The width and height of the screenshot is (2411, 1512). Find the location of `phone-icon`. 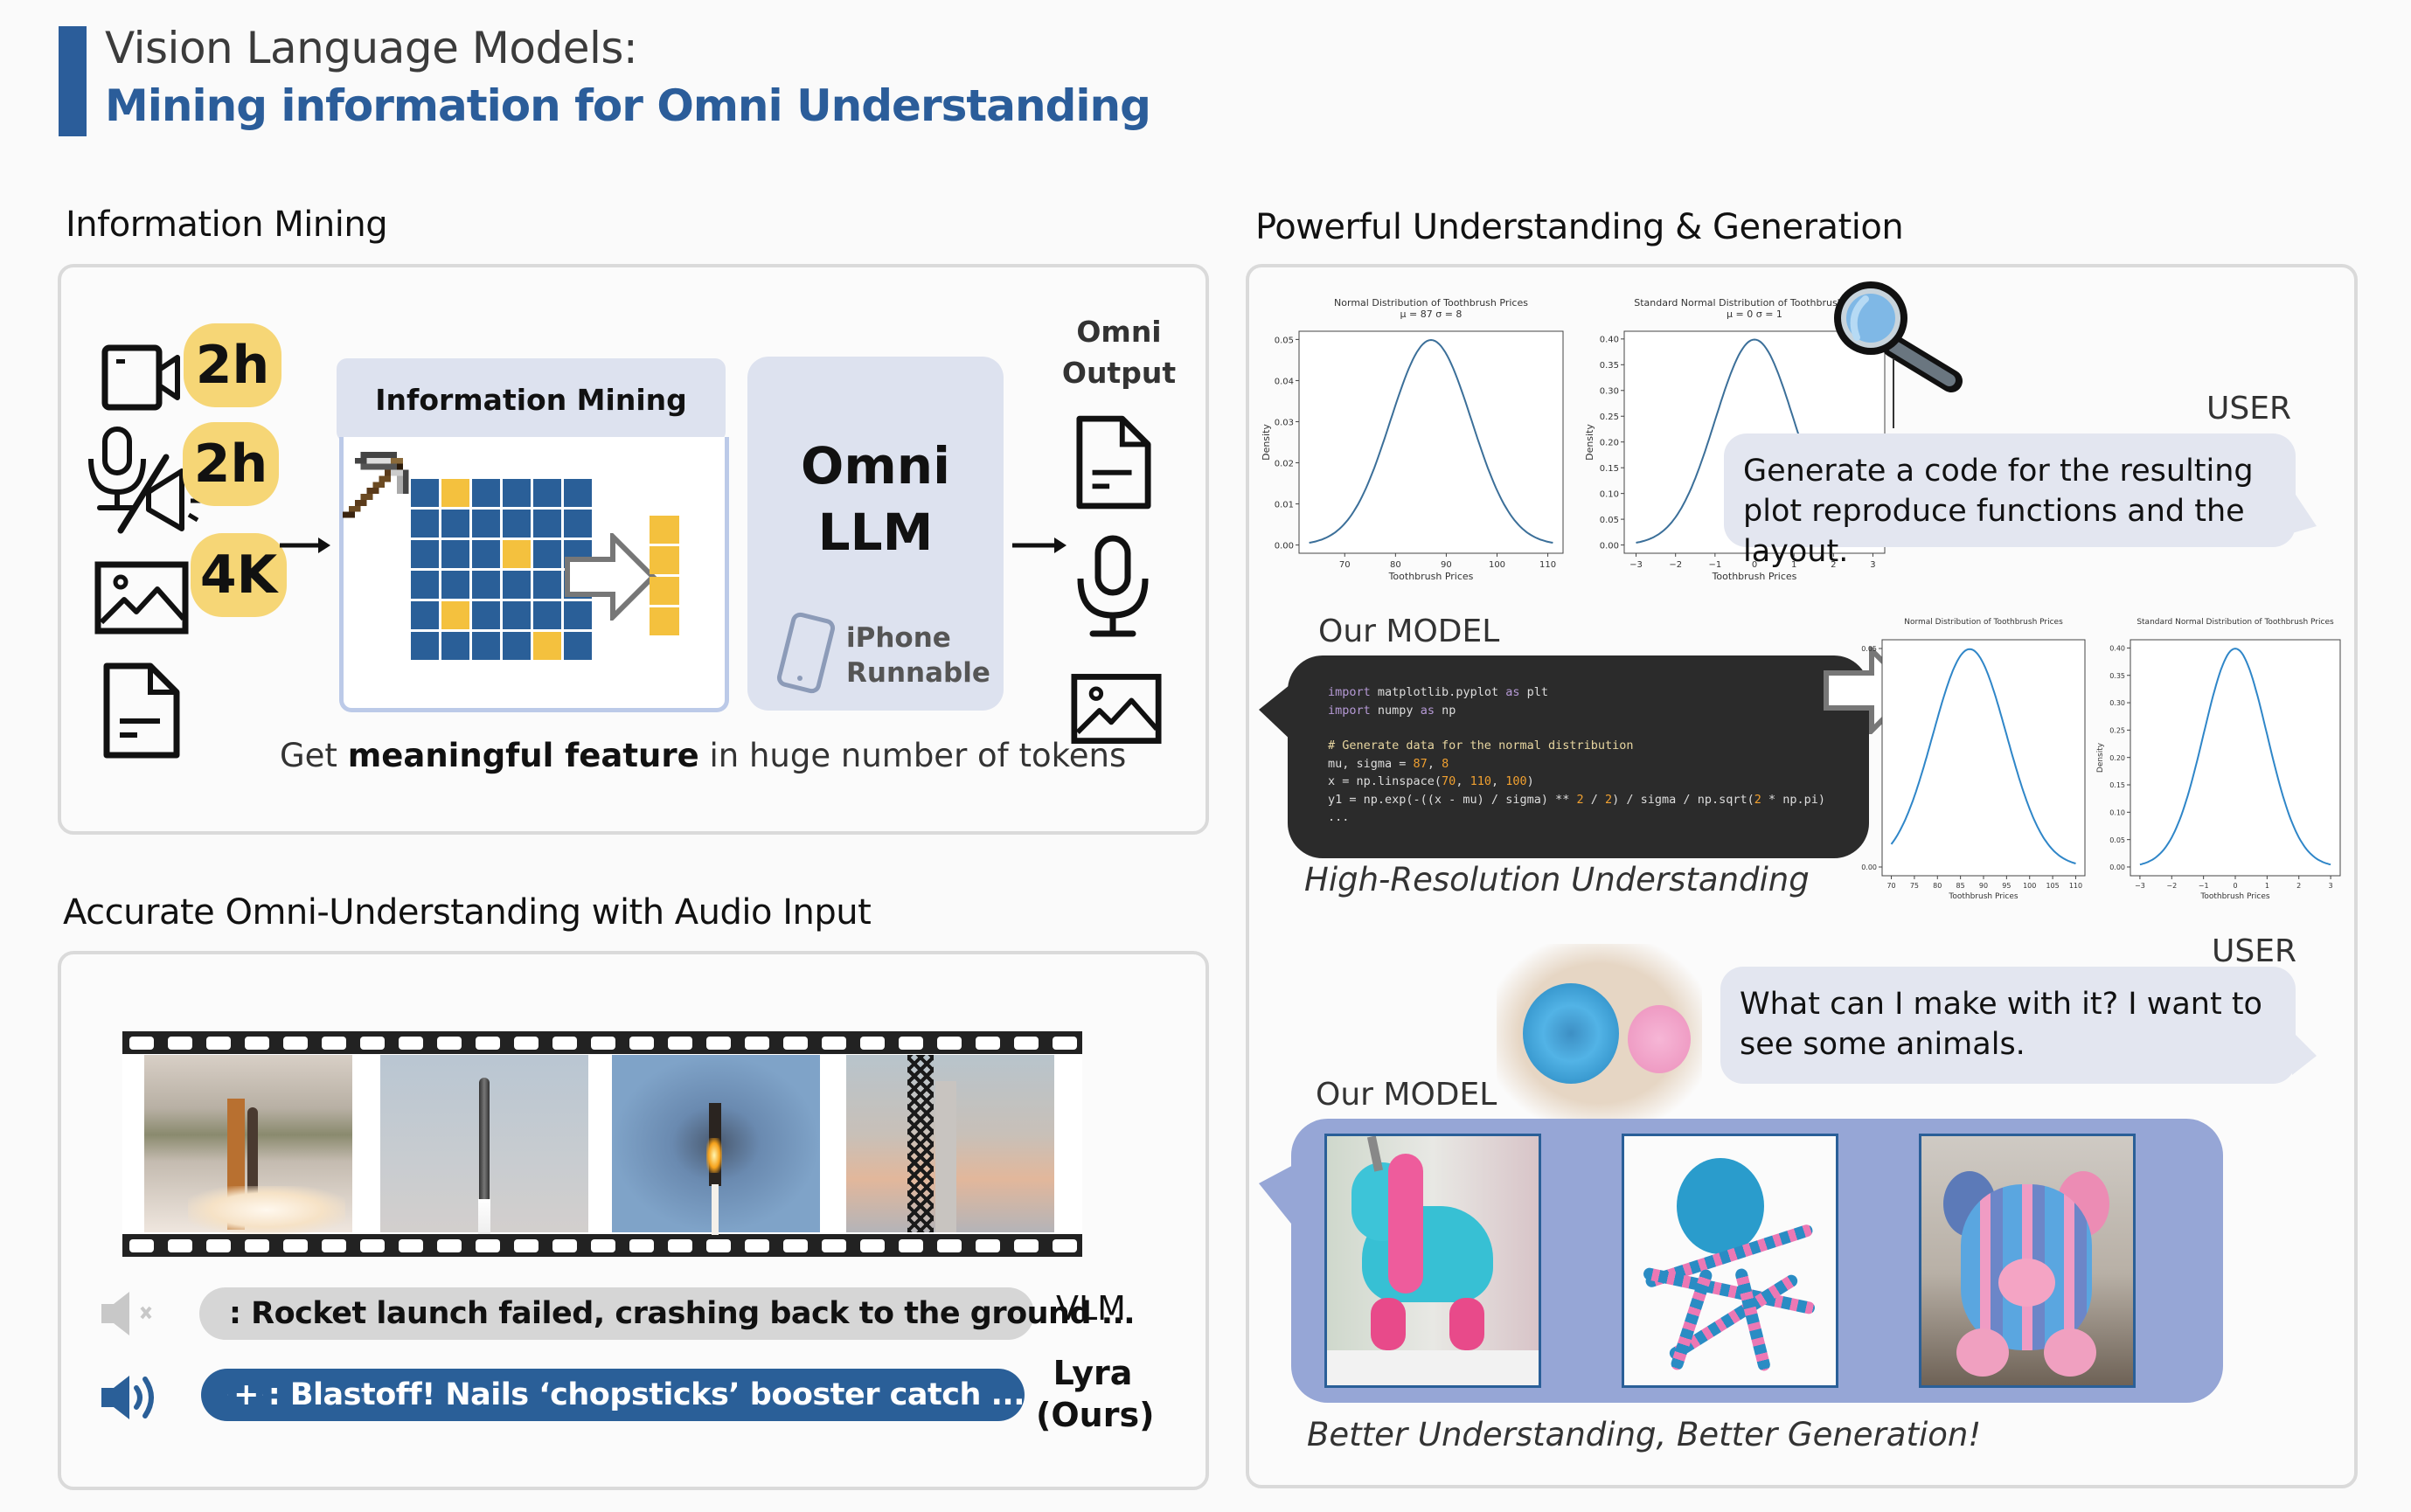

phone-icon is located at coordinates (806, 653).